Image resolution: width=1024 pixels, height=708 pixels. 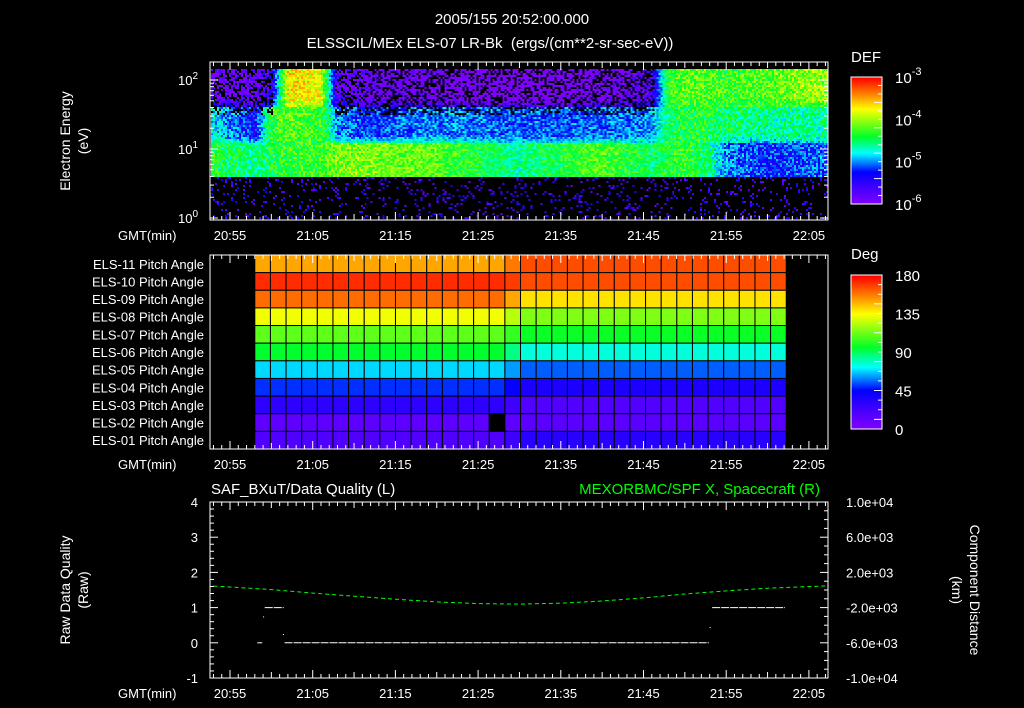 What do you see at coordinates (872, 608) in the screenshot?
I see `distance-tick-label: -2.0e+03` at bounding box center [872, 608].